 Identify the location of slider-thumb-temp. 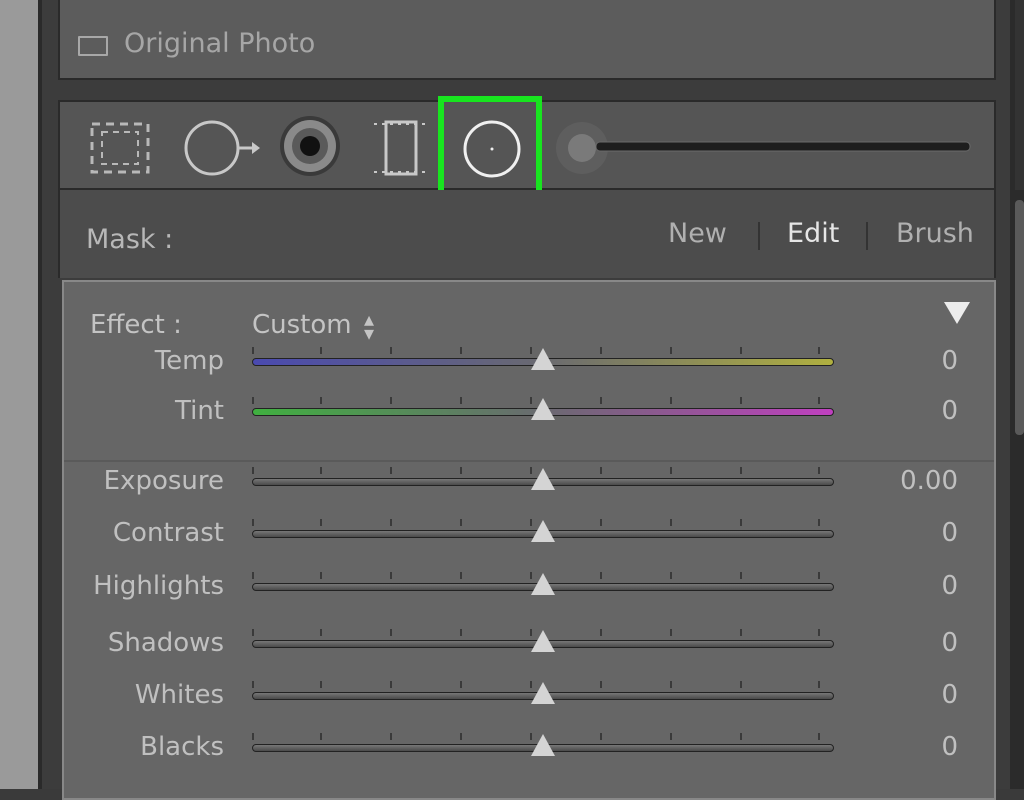
(543, 359).